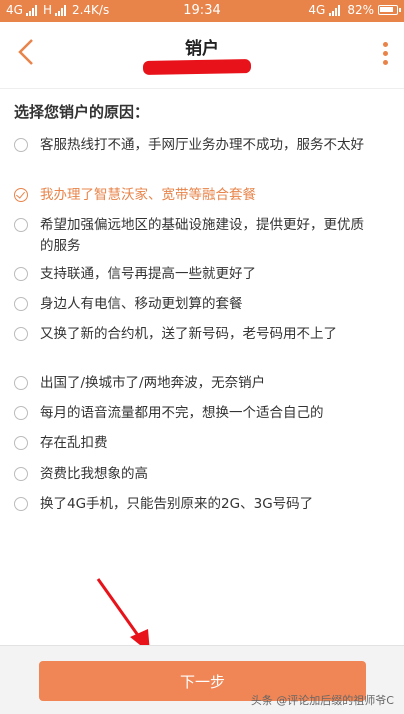  I want to click on battery-percent: 82%, so click(360, 10).